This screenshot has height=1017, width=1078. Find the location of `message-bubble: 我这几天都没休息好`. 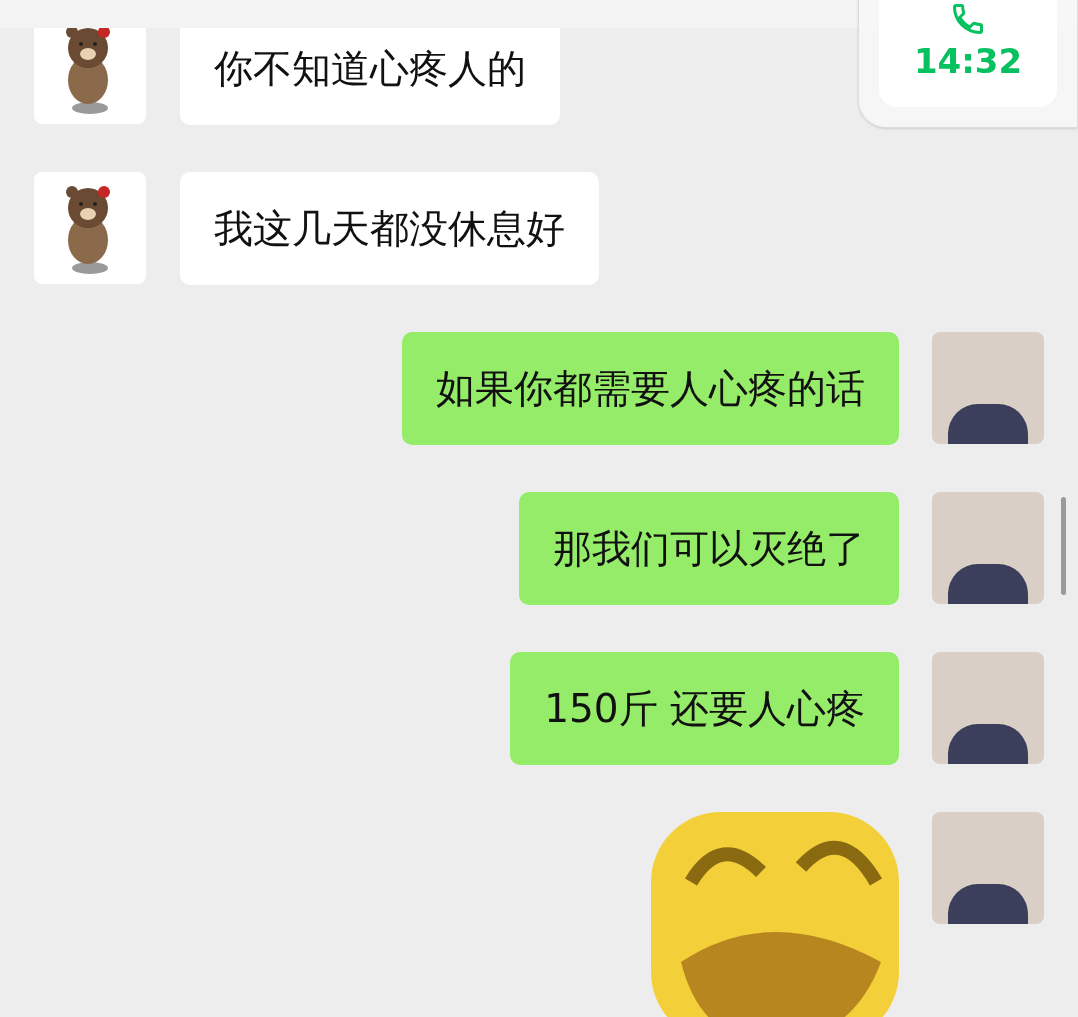

message-bubble: 我这几天都没休息好 is located at coordinates (389, 228).